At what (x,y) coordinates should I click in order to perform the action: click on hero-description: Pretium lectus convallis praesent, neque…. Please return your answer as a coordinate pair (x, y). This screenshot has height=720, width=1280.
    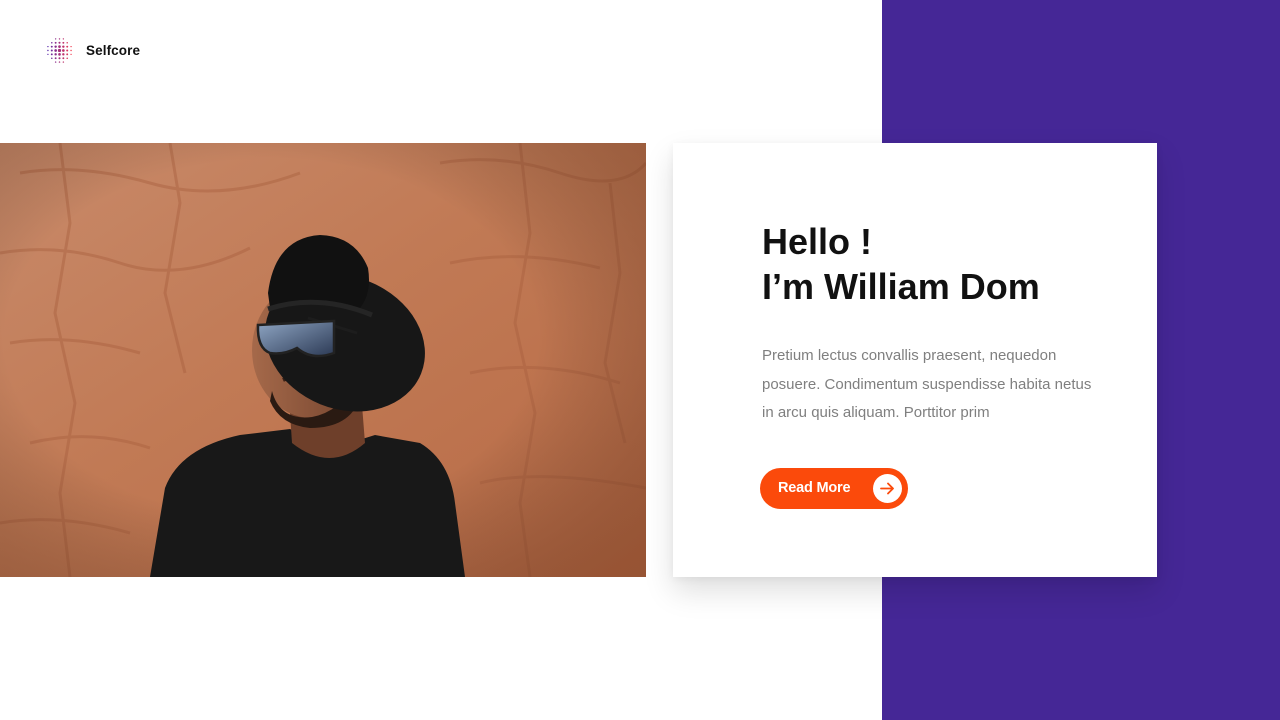
    Looking at the image, I should click on (927, 384).